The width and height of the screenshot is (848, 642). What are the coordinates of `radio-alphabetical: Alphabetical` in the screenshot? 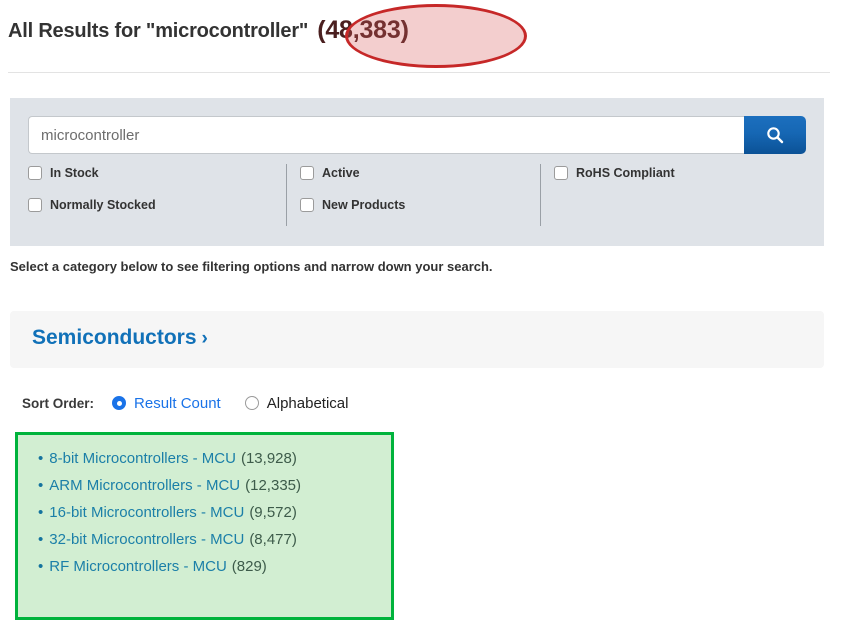 It's located at (296, 403).